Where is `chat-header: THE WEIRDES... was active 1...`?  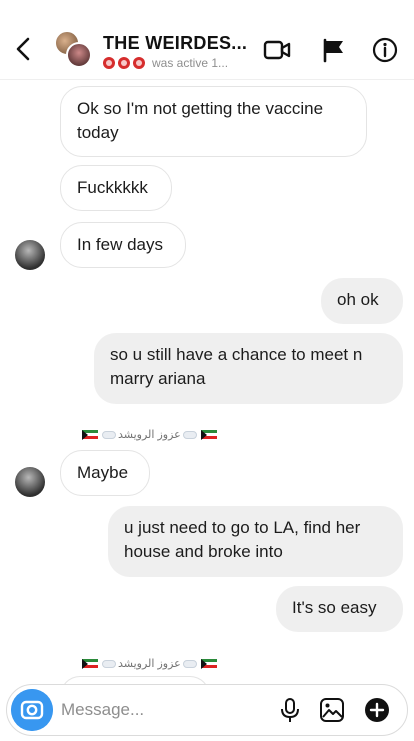 chat-header: THE WEIRDES... was active 1... is located at coordinates (207, 40).